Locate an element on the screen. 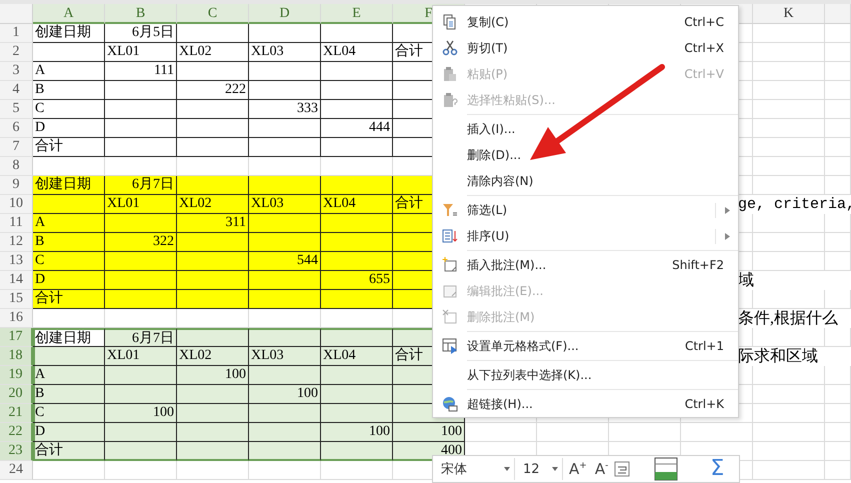 This screenshot has width=851, height=483. menu-item: 清除内容(N) is located at coordinates (585, 181).